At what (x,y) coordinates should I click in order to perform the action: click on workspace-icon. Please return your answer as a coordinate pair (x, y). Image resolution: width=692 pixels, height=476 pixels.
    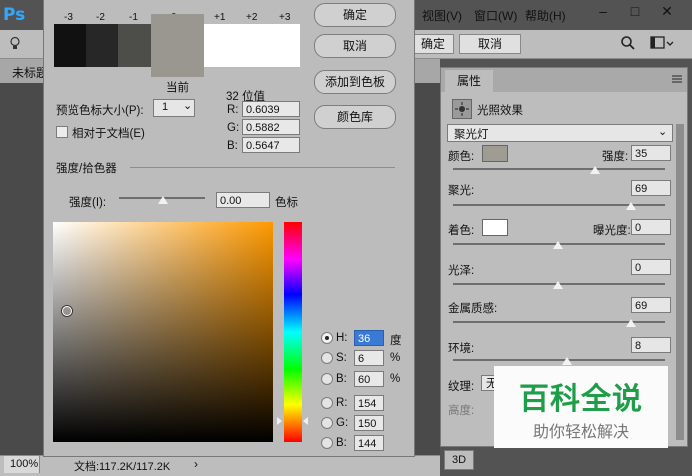
    Looking at the image, I should click on (662, 43).